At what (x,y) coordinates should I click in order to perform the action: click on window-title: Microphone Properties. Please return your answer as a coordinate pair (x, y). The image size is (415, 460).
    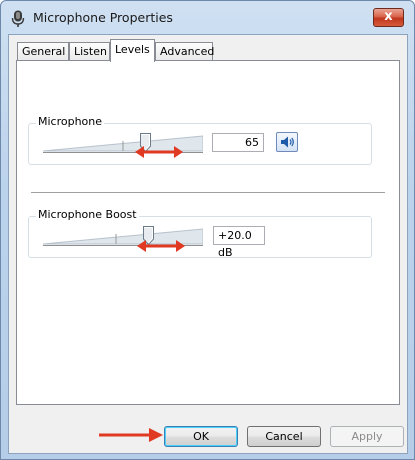
    Looking at the image, I should click on (103, 17).